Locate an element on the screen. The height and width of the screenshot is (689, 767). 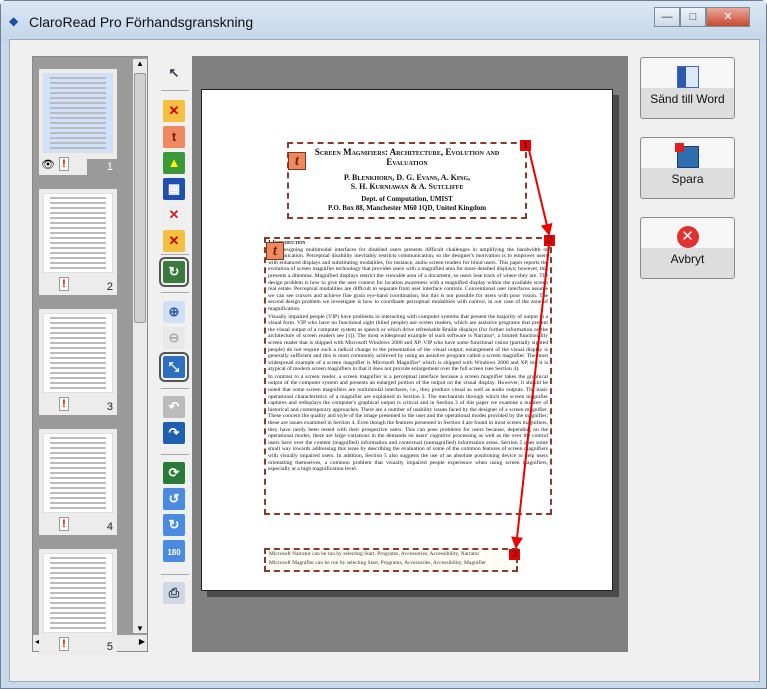
page-thumbnail: ! 3 is located at coordinates (78, 362).